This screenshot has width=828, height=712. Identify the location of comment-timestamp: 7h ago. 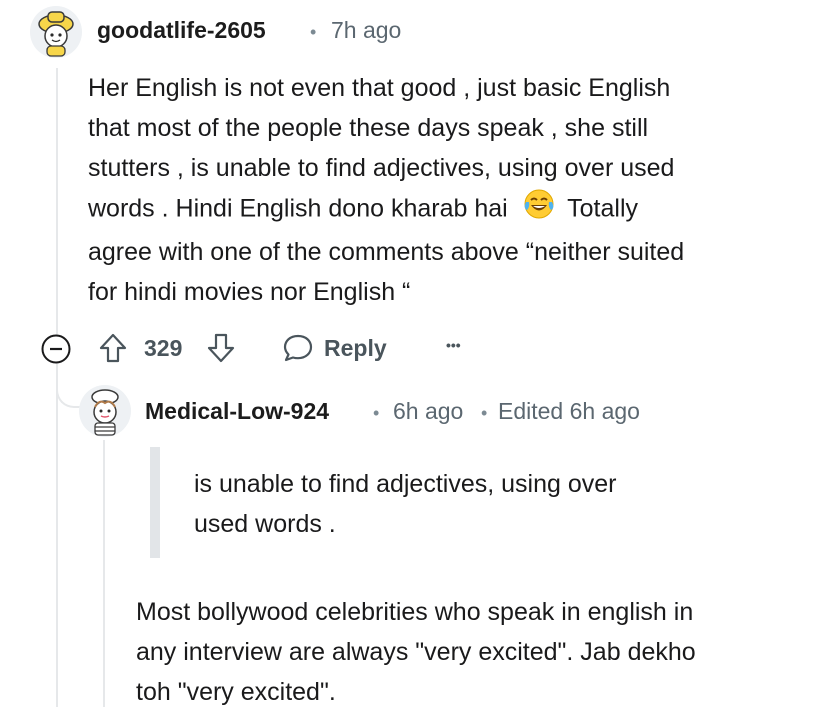
(366, 30).